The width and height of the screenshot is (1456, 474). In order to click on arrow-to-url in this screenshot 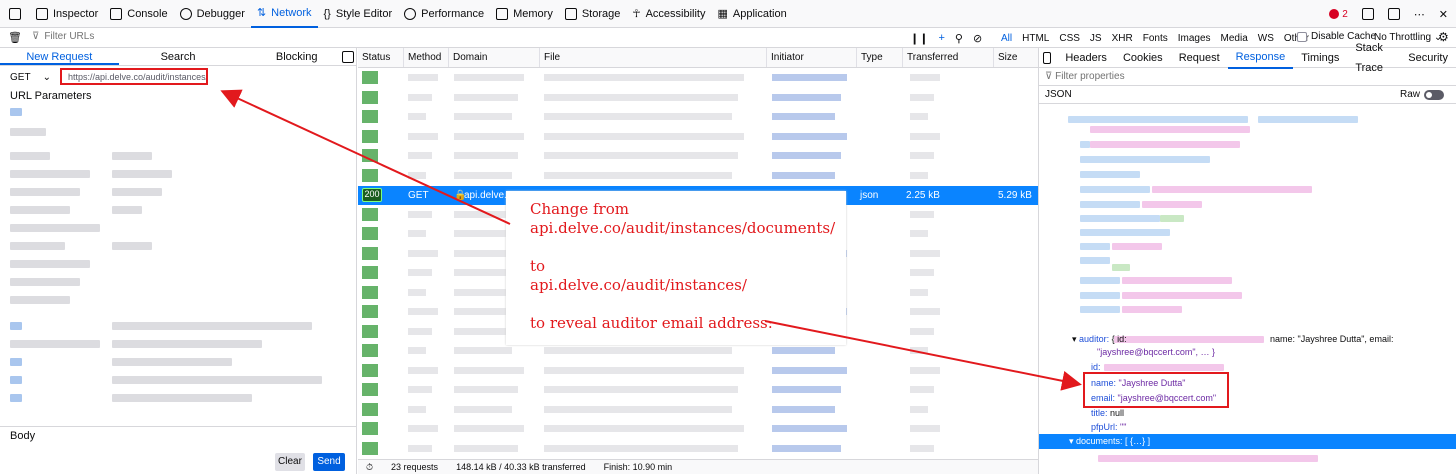, I will do `click(365, 157)`.